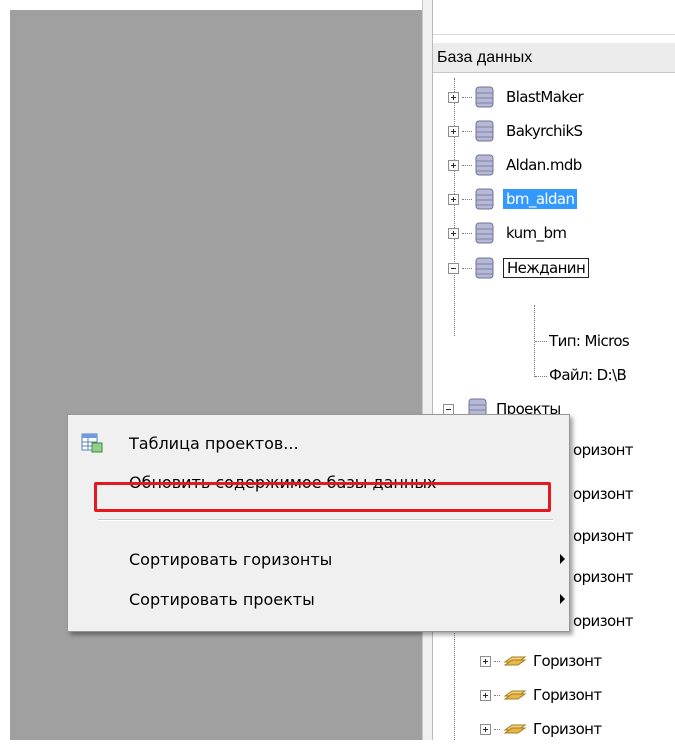 This screenshot has width=675, height=746. Describe the element at coordinates (554, 17) in the screenshot. I see `top-toolbar` at that location.